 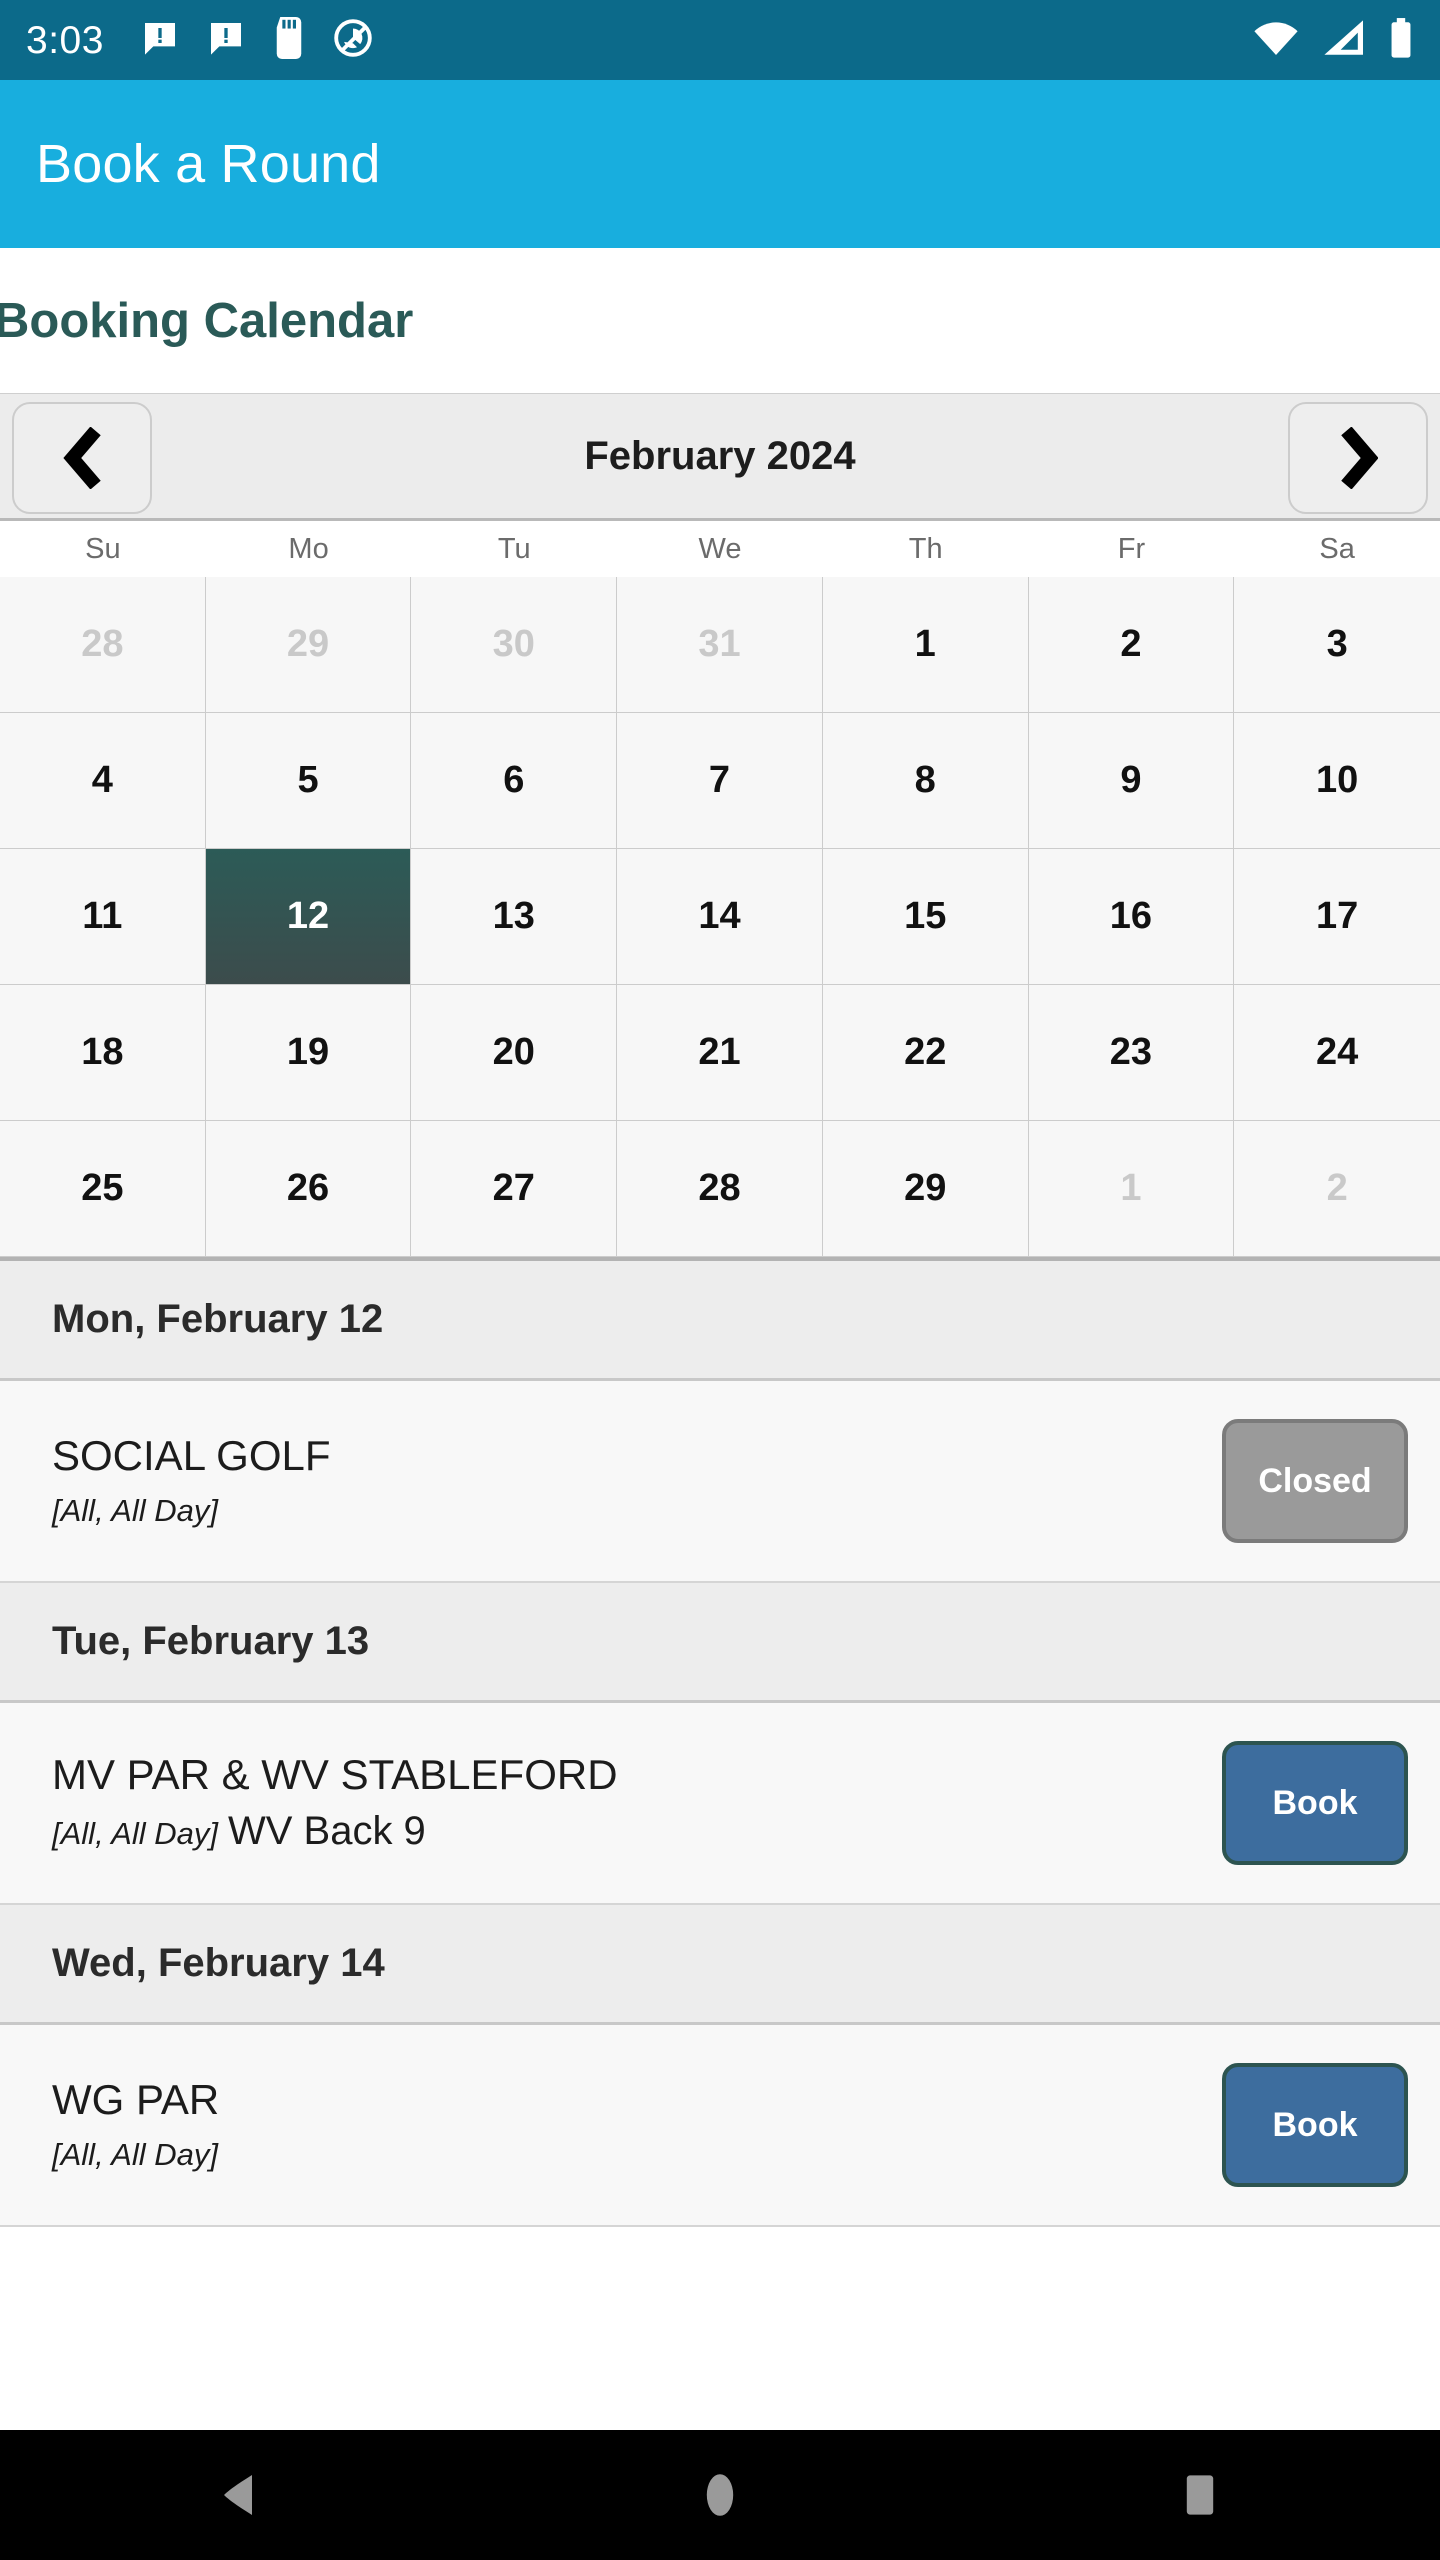 I want to click on sd-card-icon, so click(x=289, y=40).